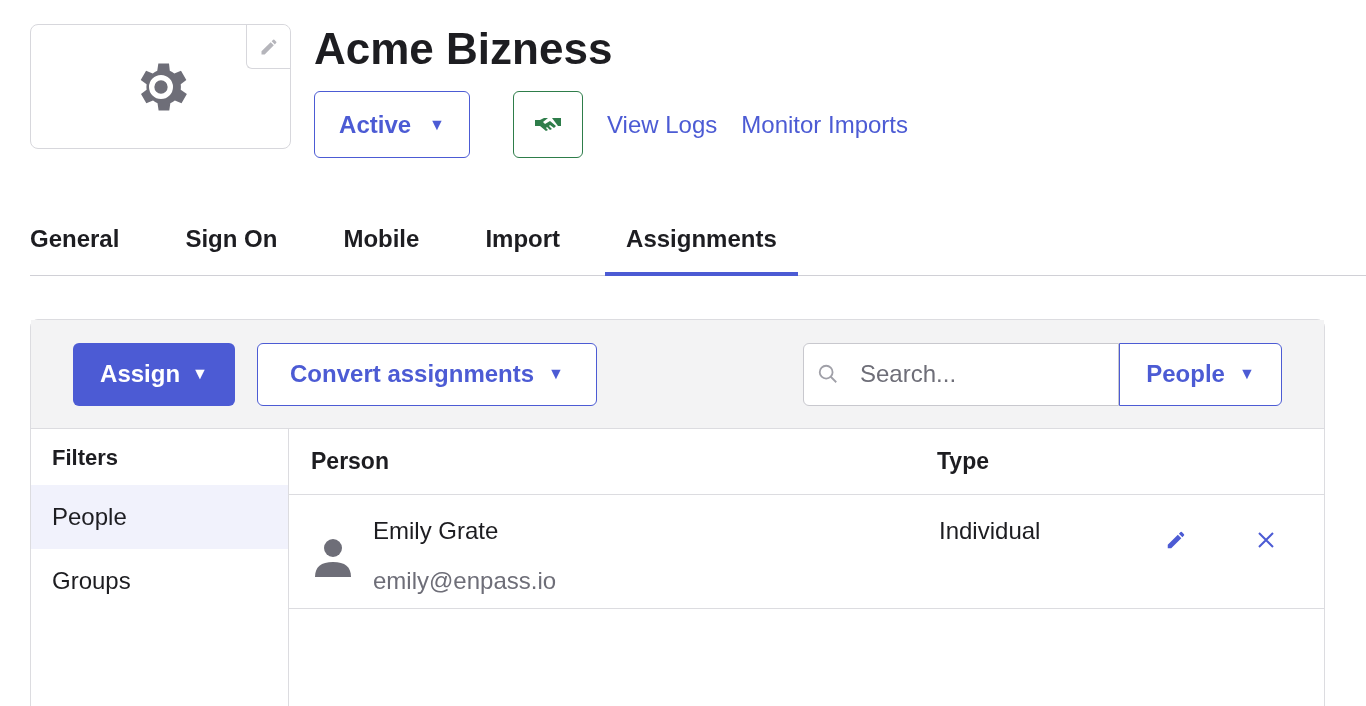 Image resolution: width=1366 pixels, height=706 pixels. Describe the element at coordinates (963, 462) in the screenshot. I see `column-header: Type` at that location.